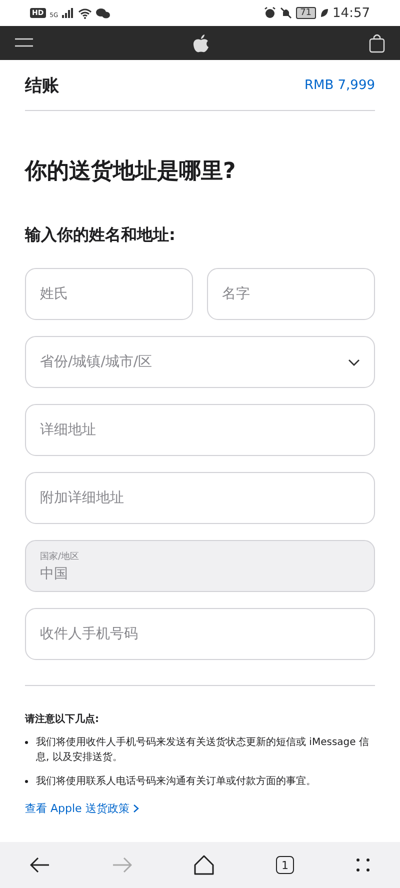 This screenshot has width=400, height=888. What do you see at coordinates (354, 362) in the screenshot?
I see `chevron-down-icon` at bounding box center [354, 362].